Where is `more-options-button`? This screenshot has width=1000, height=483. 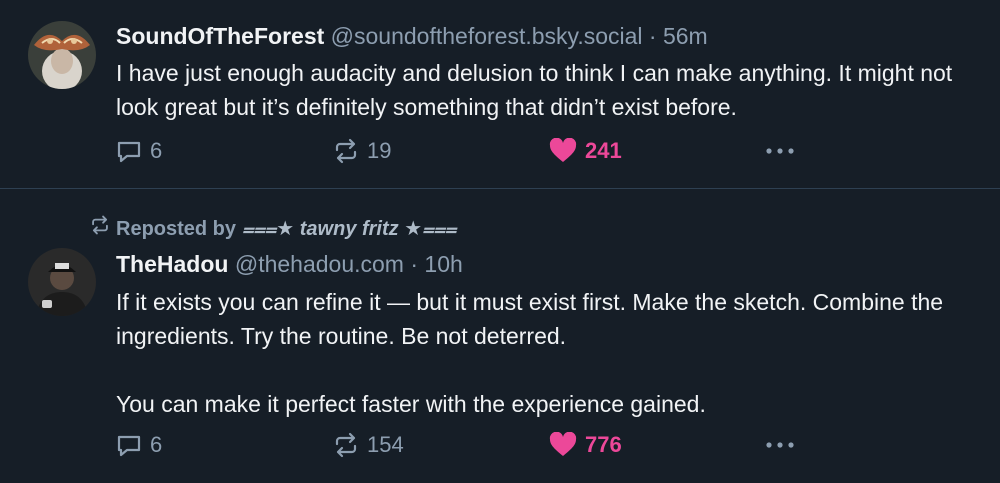
more-options-button is located at coordinates (780, 445).